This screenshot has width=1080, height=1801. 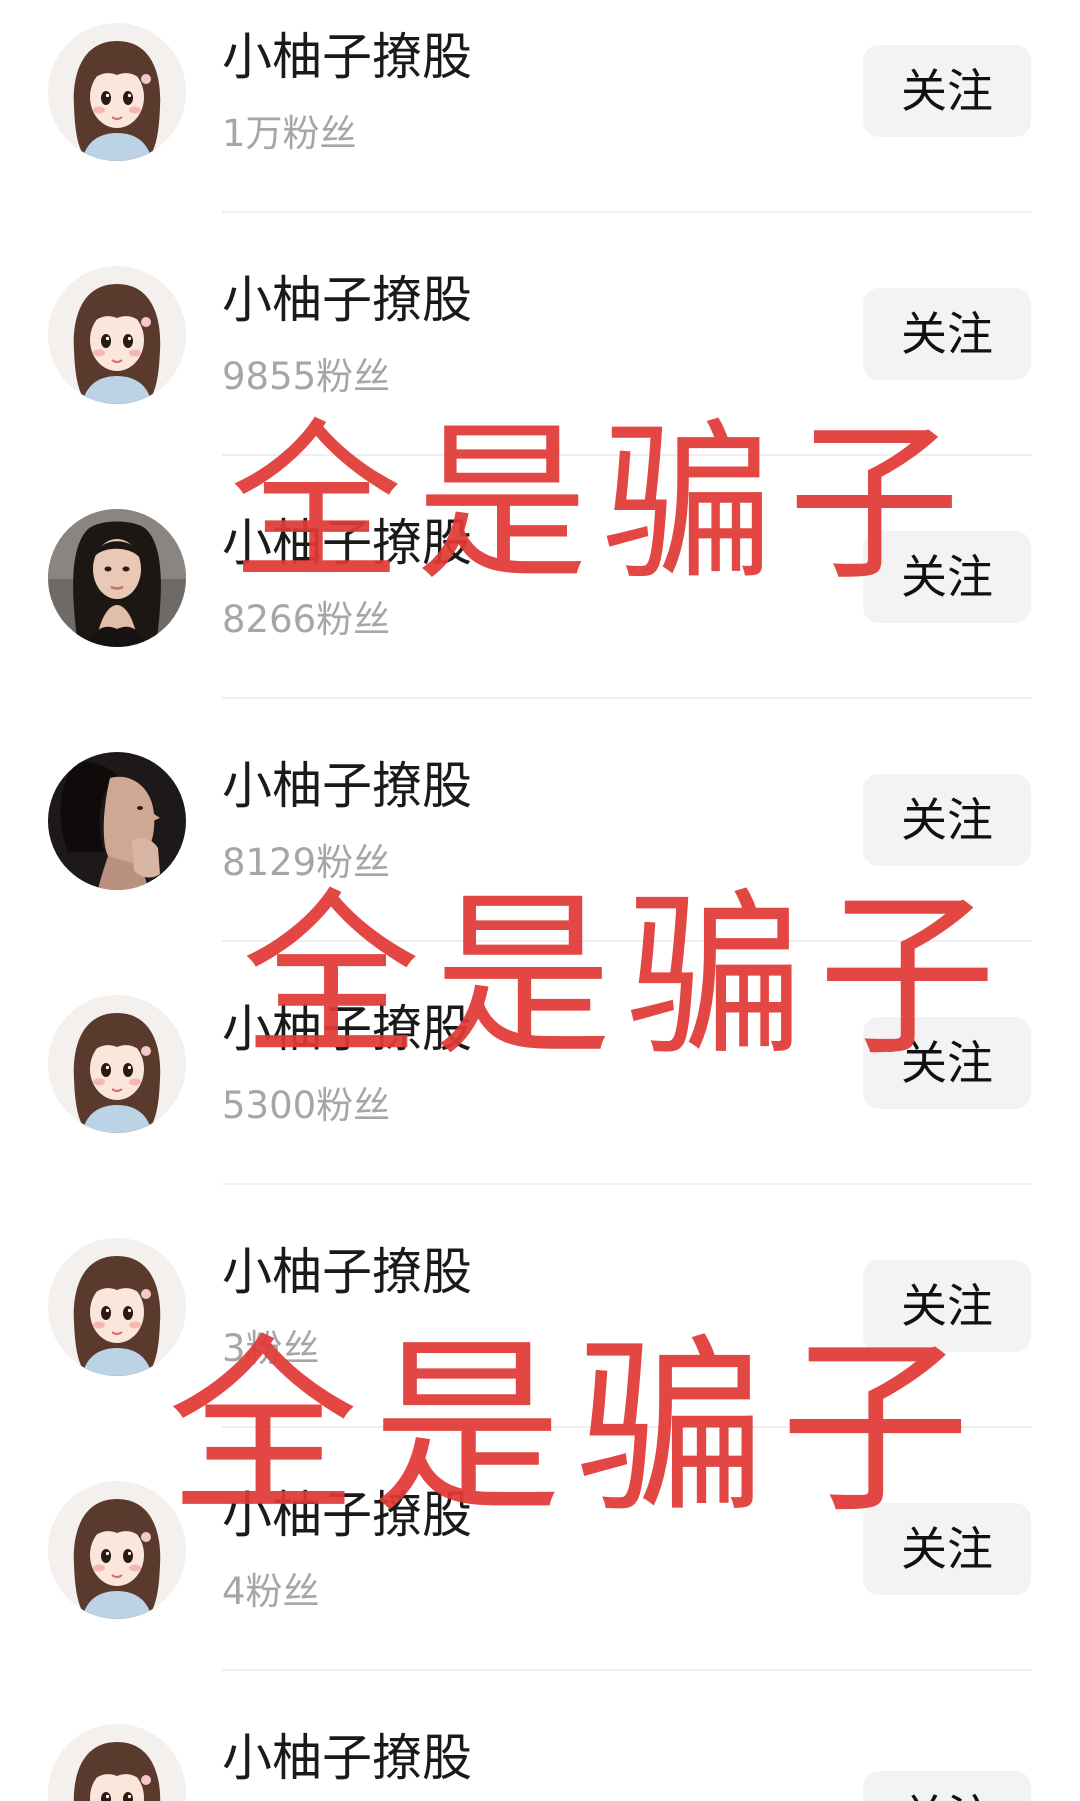 What do you see at coordinates (306, 619) in the screenshot?
I see `fans-count: 8266粉丝` at bounding box center [306, 619].